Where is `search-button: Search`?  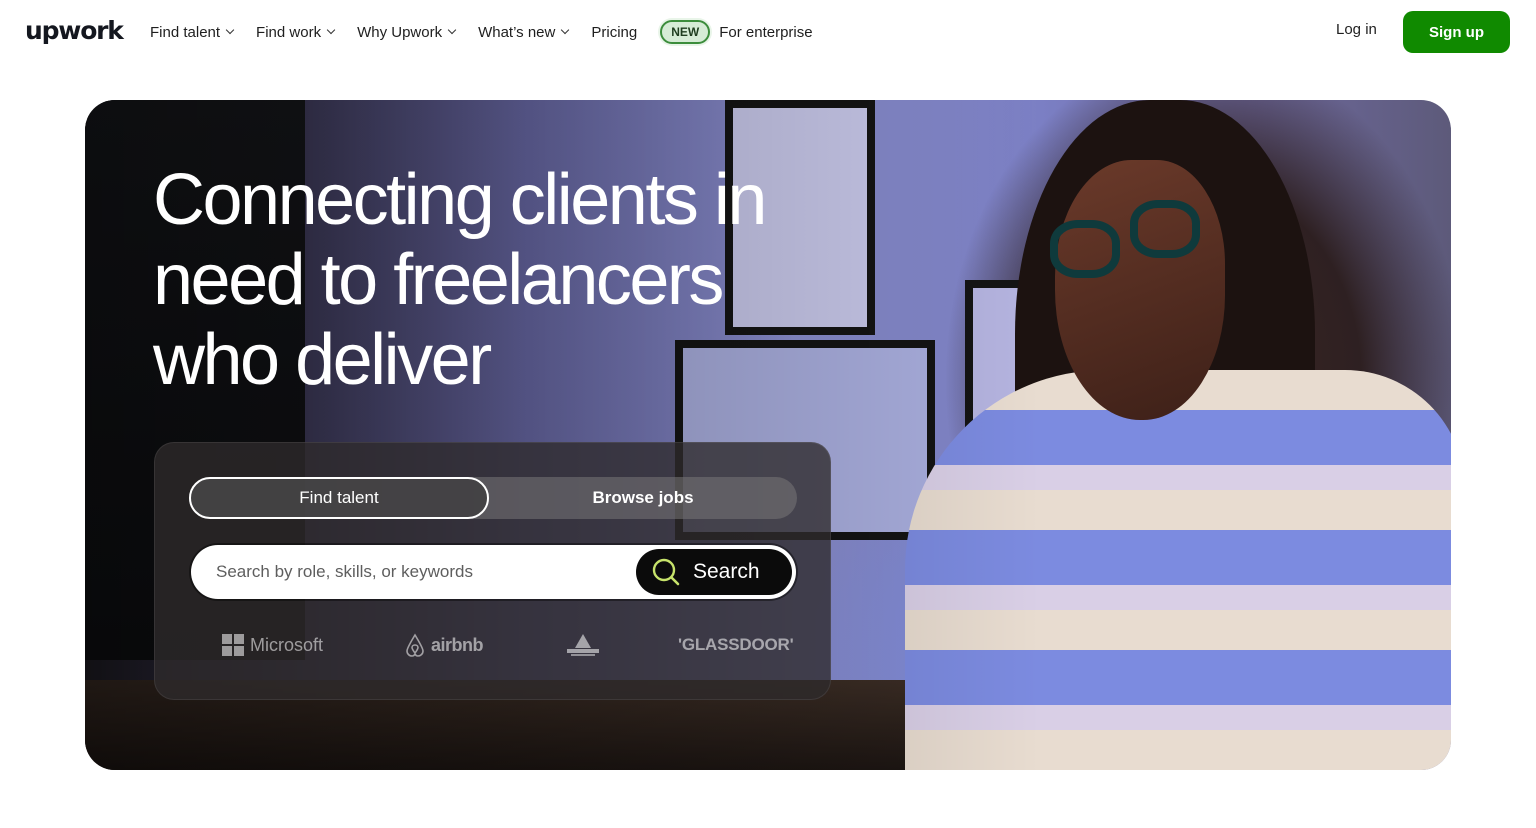
search-button: Search is located at coordinates (714, 572).